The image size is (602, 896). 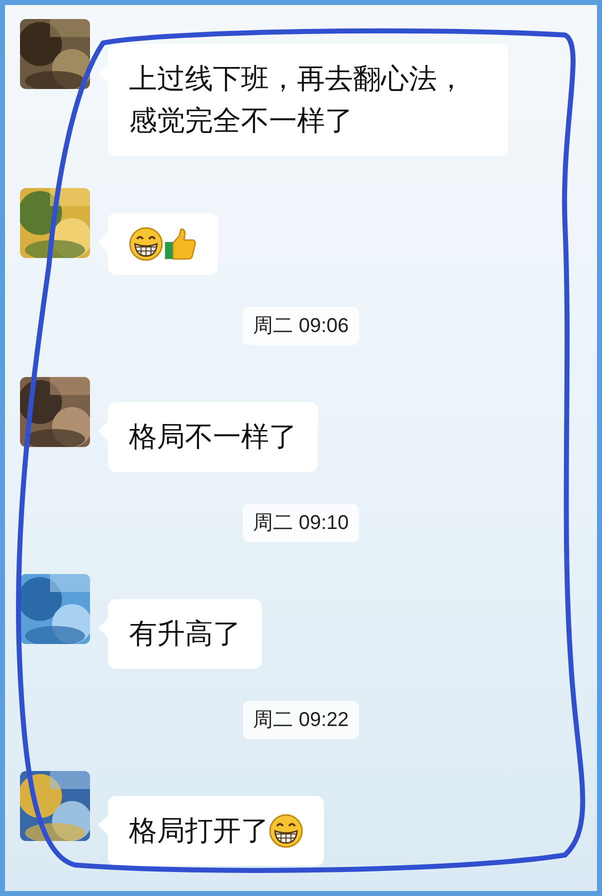 I want to click on message-text: 格局不一样了, so click(x=213, y=437).